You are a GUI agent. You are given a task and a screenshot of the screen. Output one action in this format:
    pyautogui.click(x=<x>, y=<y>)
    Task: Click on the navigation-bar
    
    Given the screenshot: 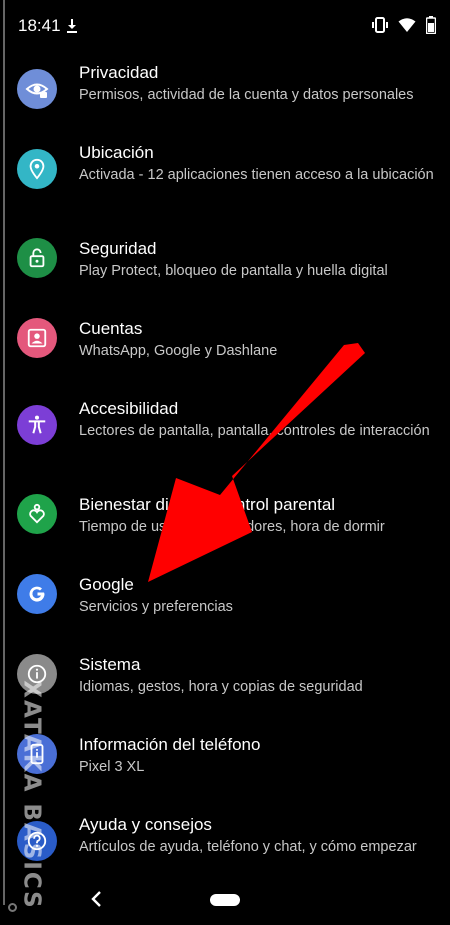 What is the action you would take?
    pyautogui.click(x=225, y=901)
    